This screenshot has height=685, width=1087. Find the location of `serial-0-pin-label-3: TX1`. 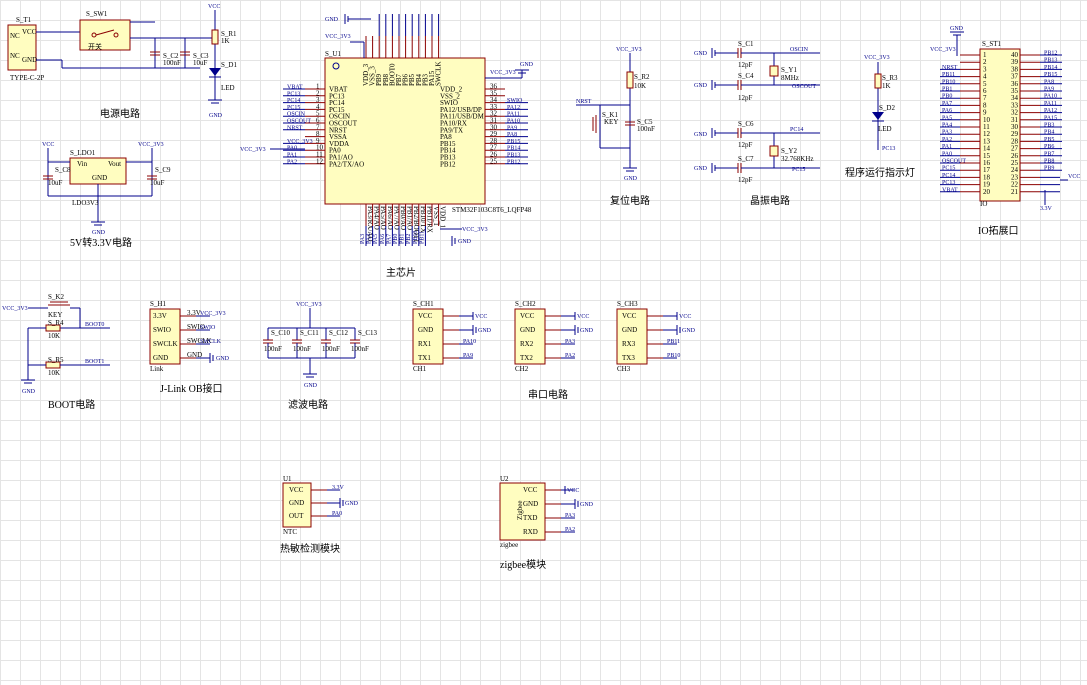

serial-0-pin-label-3: TX1 is located at coordinates (424, 358).